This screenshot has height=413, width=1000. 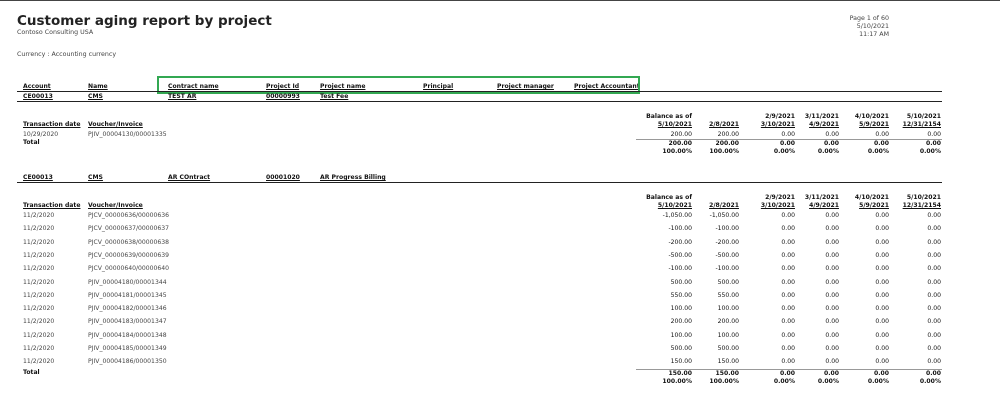 What do you see at coordinates (129, 215) in the screenshot?
I see `row-voucher: PJCV_00000636/00000636` at bounding box center [129, 215].